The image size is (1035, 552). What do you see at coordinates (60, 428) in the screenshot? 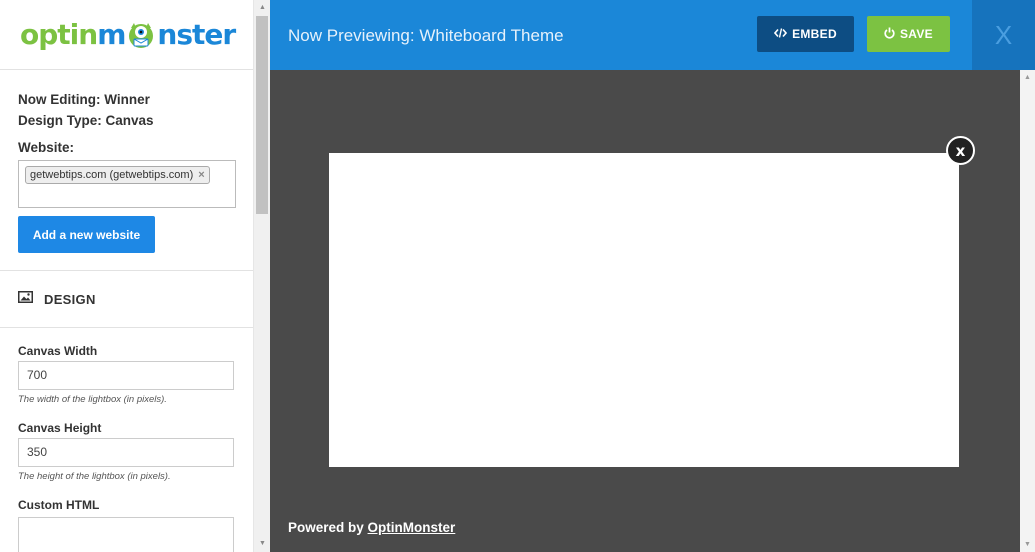
I see `canvas-height-label: Canvas Height` at bounding box center [60, 428].